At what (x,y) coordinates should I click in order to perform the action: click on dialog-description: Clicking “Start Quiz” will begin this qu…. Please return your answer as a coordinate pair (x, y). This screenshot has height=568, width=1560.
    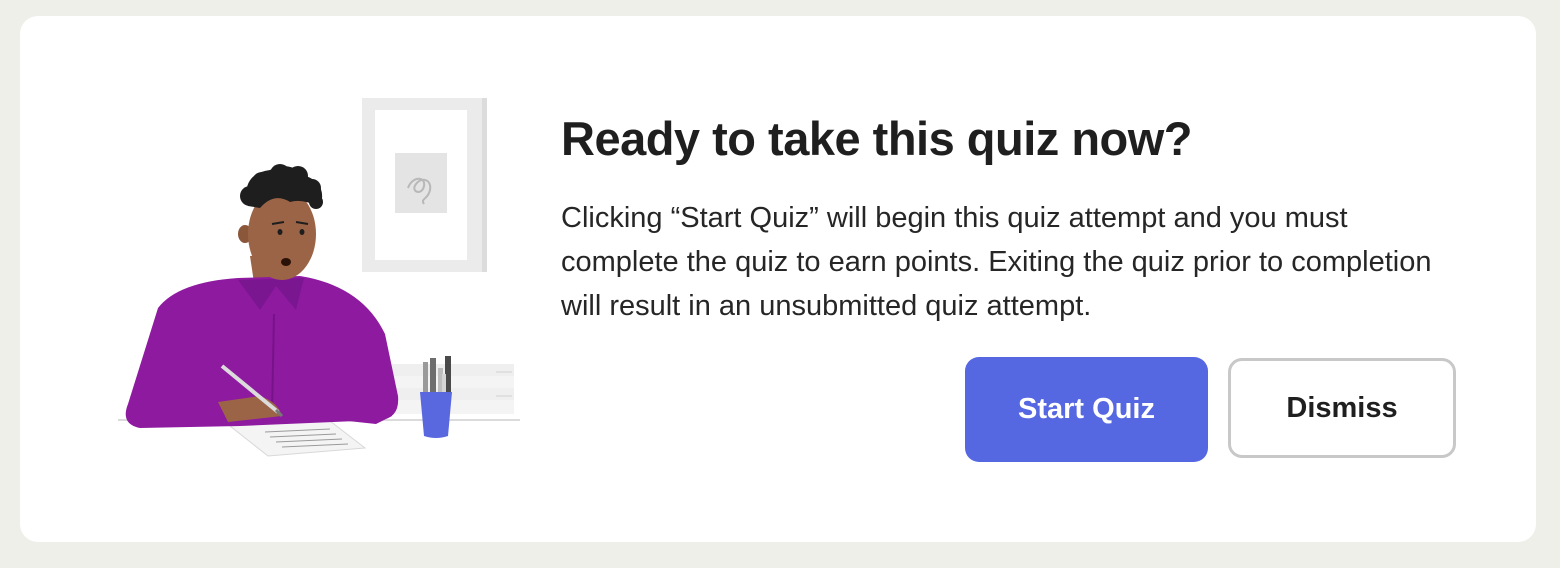
    Looking at the image, I should click on (996, 262).